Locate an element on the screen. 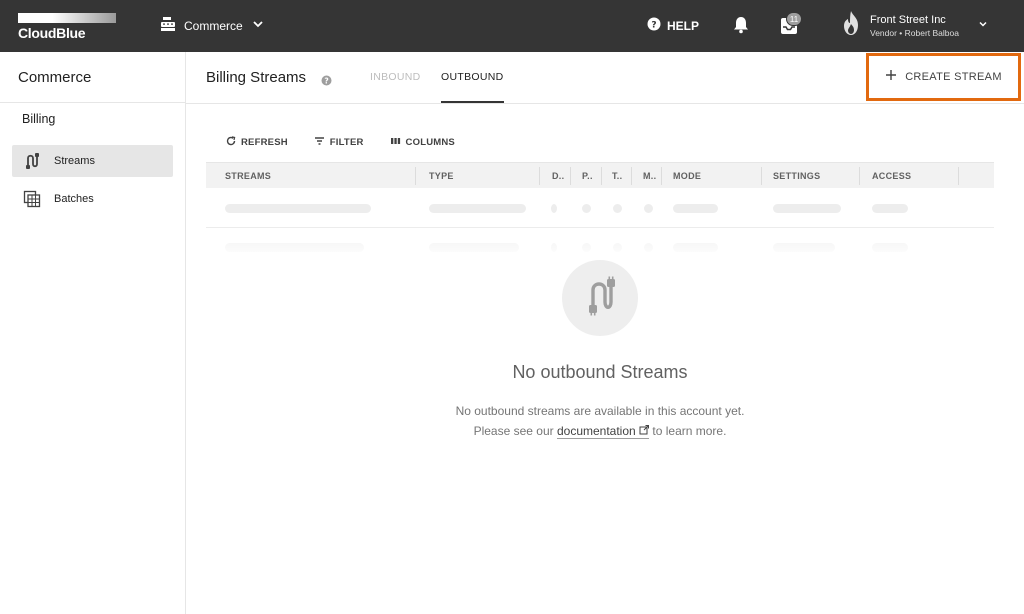 The image size is (1024, 614). cash-register-icon is located at coordinates (168, 26).